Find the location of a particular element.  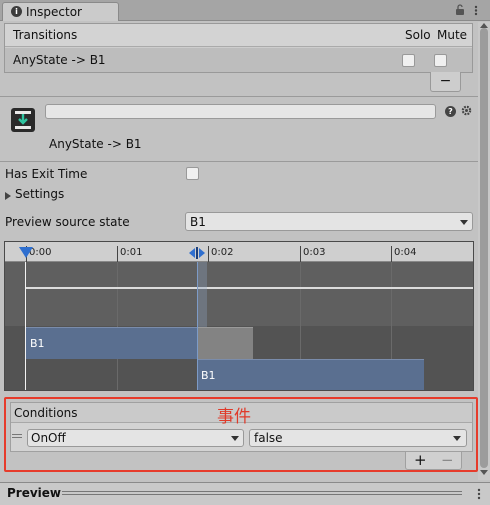

transition-region is located at coordinates (202, 294).